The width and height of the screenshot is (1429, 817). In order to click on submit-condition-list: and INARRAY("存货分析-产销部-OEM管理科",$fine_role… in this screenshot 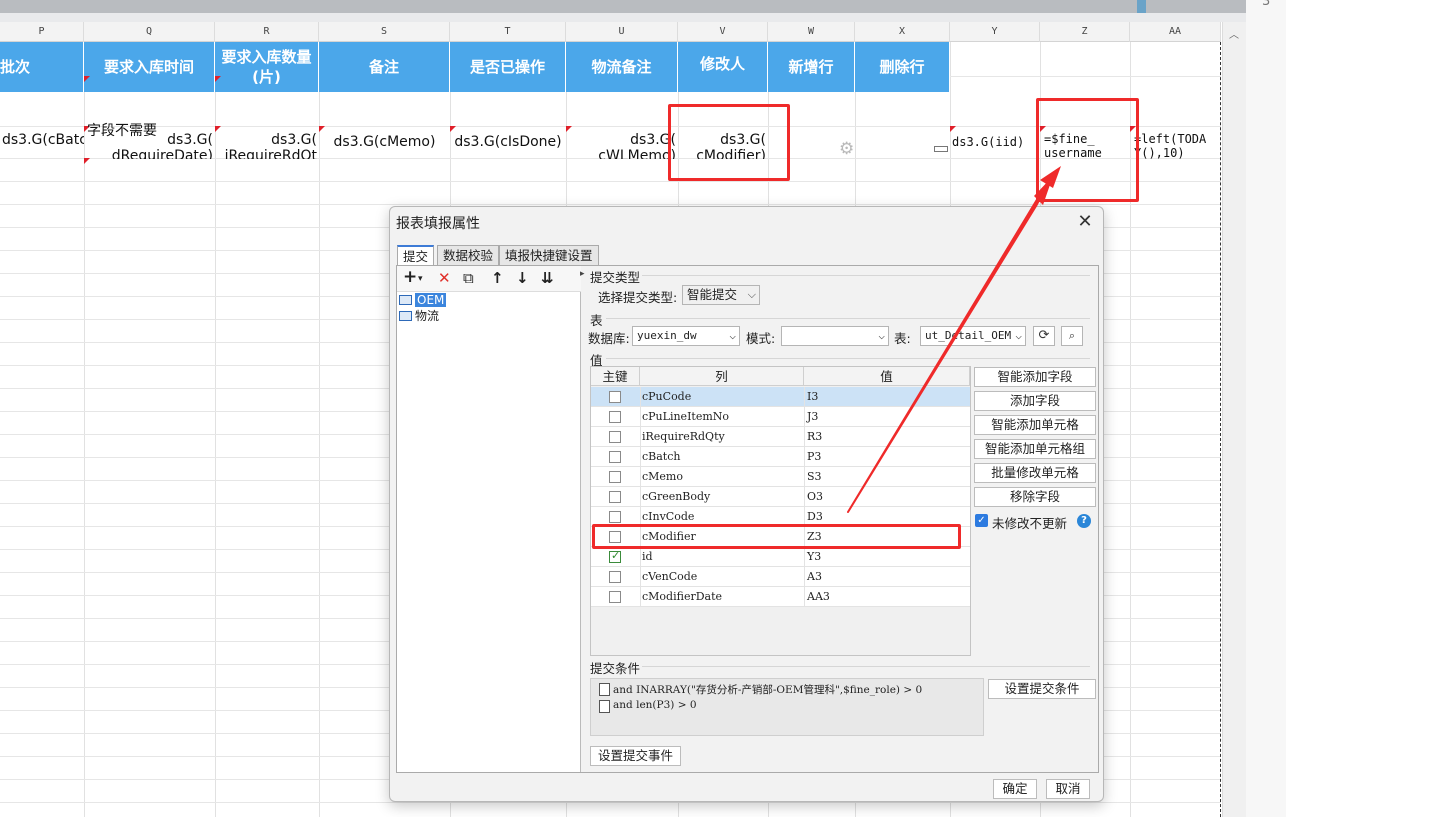, I will do `click(787, 707)`.